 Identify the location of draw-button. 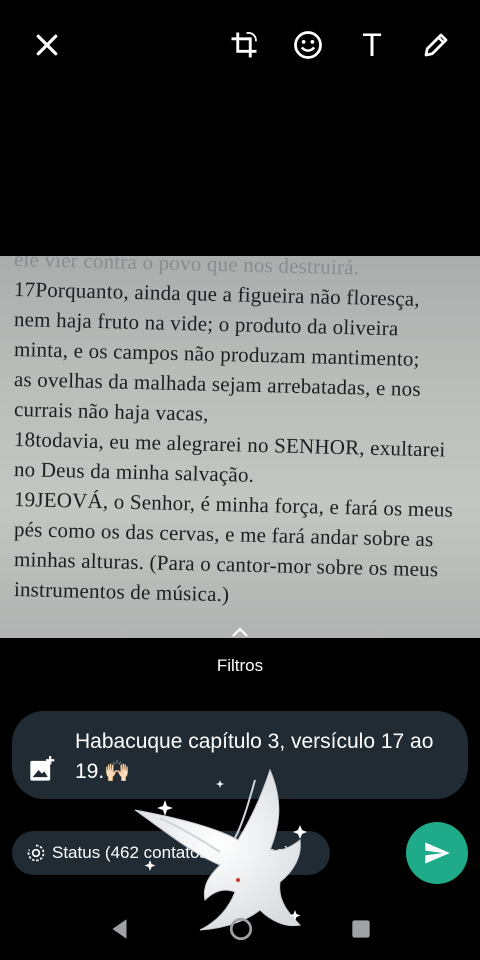
(436, 45).